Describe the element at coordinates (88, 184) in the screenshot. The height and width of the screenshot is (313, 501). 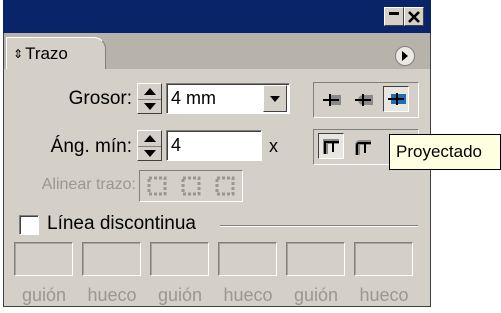
I see `align-stroke-label: Alinear trazo:` at that location.